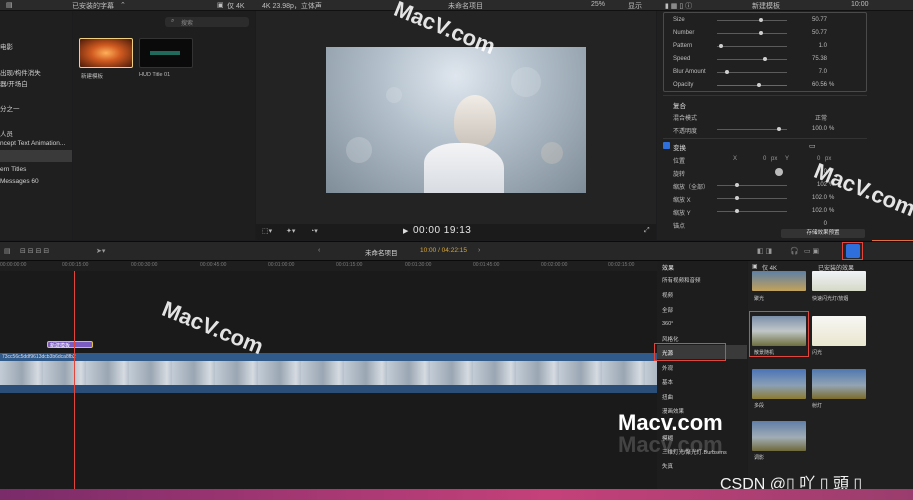  I want to click on viewer-toolbar: ⬚▾ ✦▾ ◔▾ ▶ 00:00 19:13 ⤢, so click(456, 232).